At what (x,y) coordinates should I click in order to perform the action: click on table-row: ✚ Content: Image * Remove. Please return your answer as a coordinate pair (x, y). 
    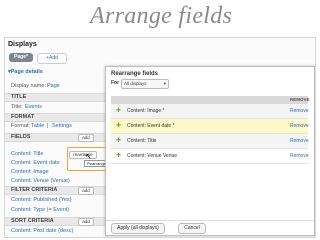
    Looking at the image, I should click on (210, 111).